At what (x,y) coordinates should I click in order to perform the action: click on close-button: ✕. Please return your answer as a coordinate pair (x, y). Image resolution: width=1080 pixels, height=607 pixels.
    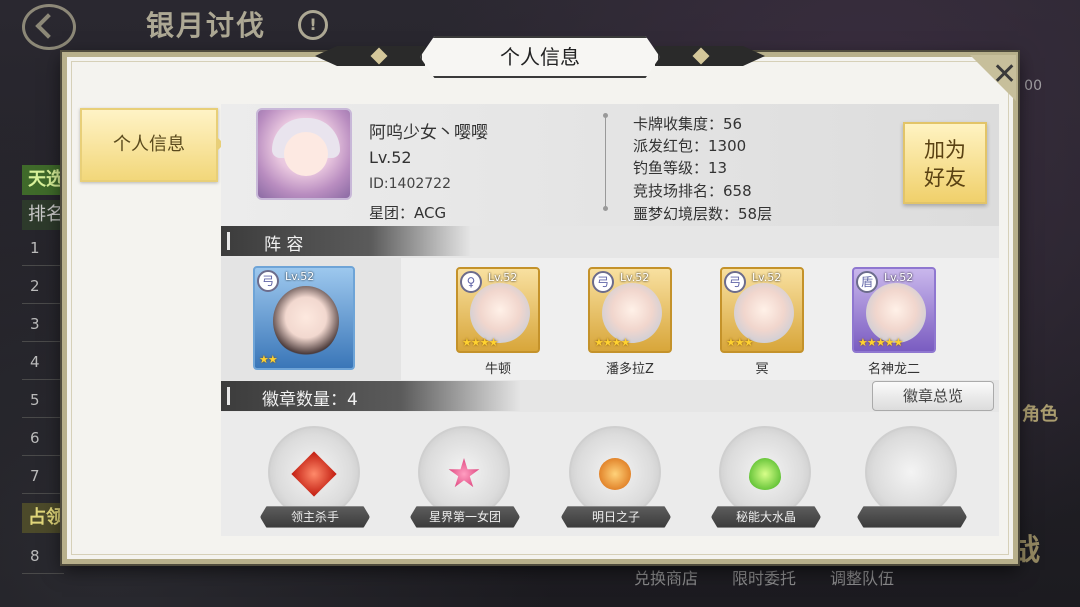
    Looking at the image, I should click on (994, 78).